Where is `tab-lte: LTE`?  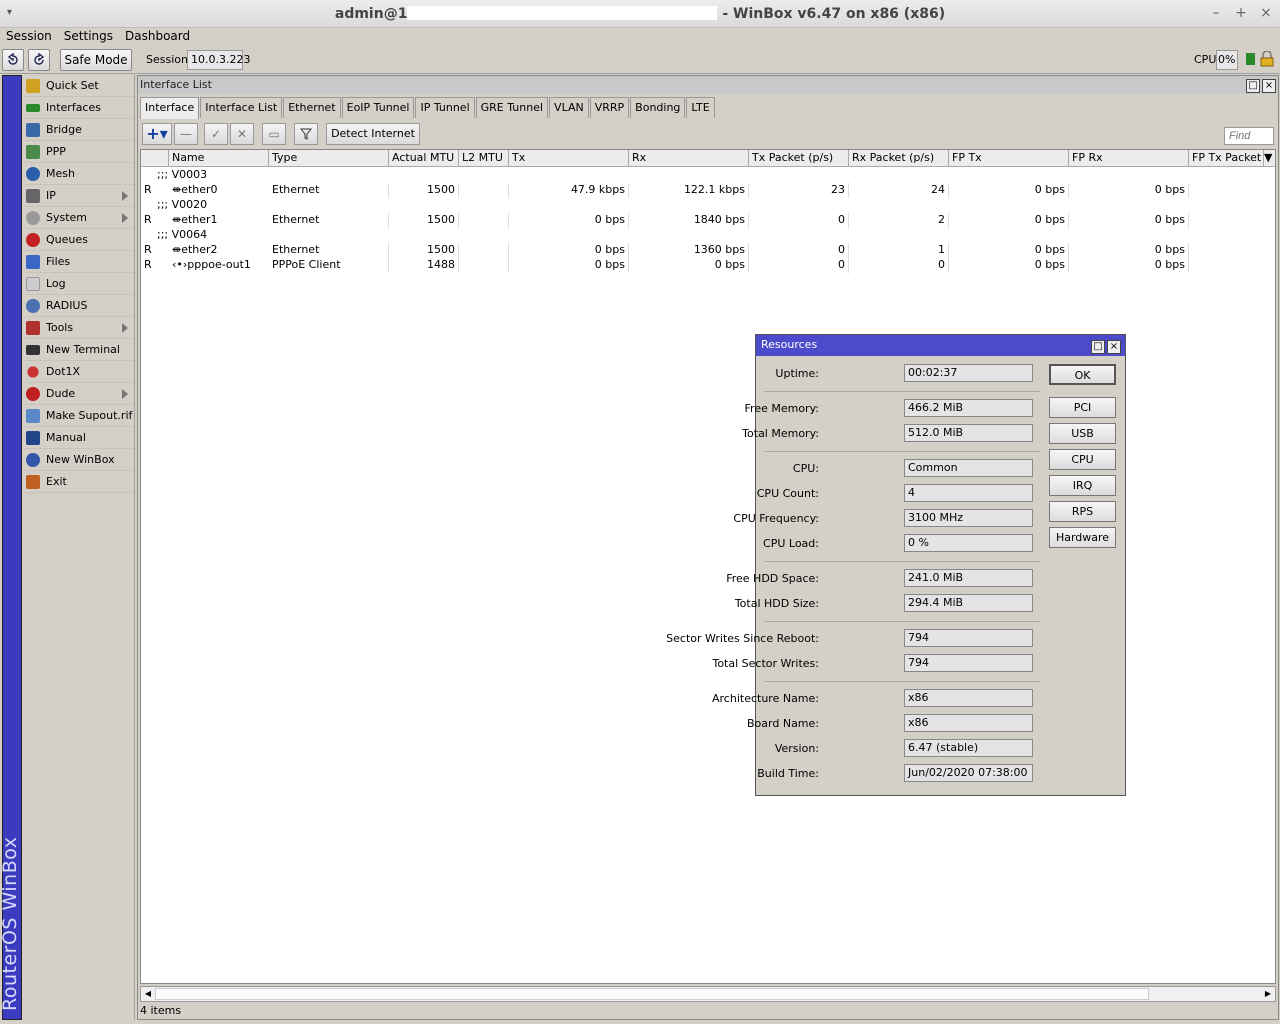 tab-lte: LTE is located at coordinates (700, 107).